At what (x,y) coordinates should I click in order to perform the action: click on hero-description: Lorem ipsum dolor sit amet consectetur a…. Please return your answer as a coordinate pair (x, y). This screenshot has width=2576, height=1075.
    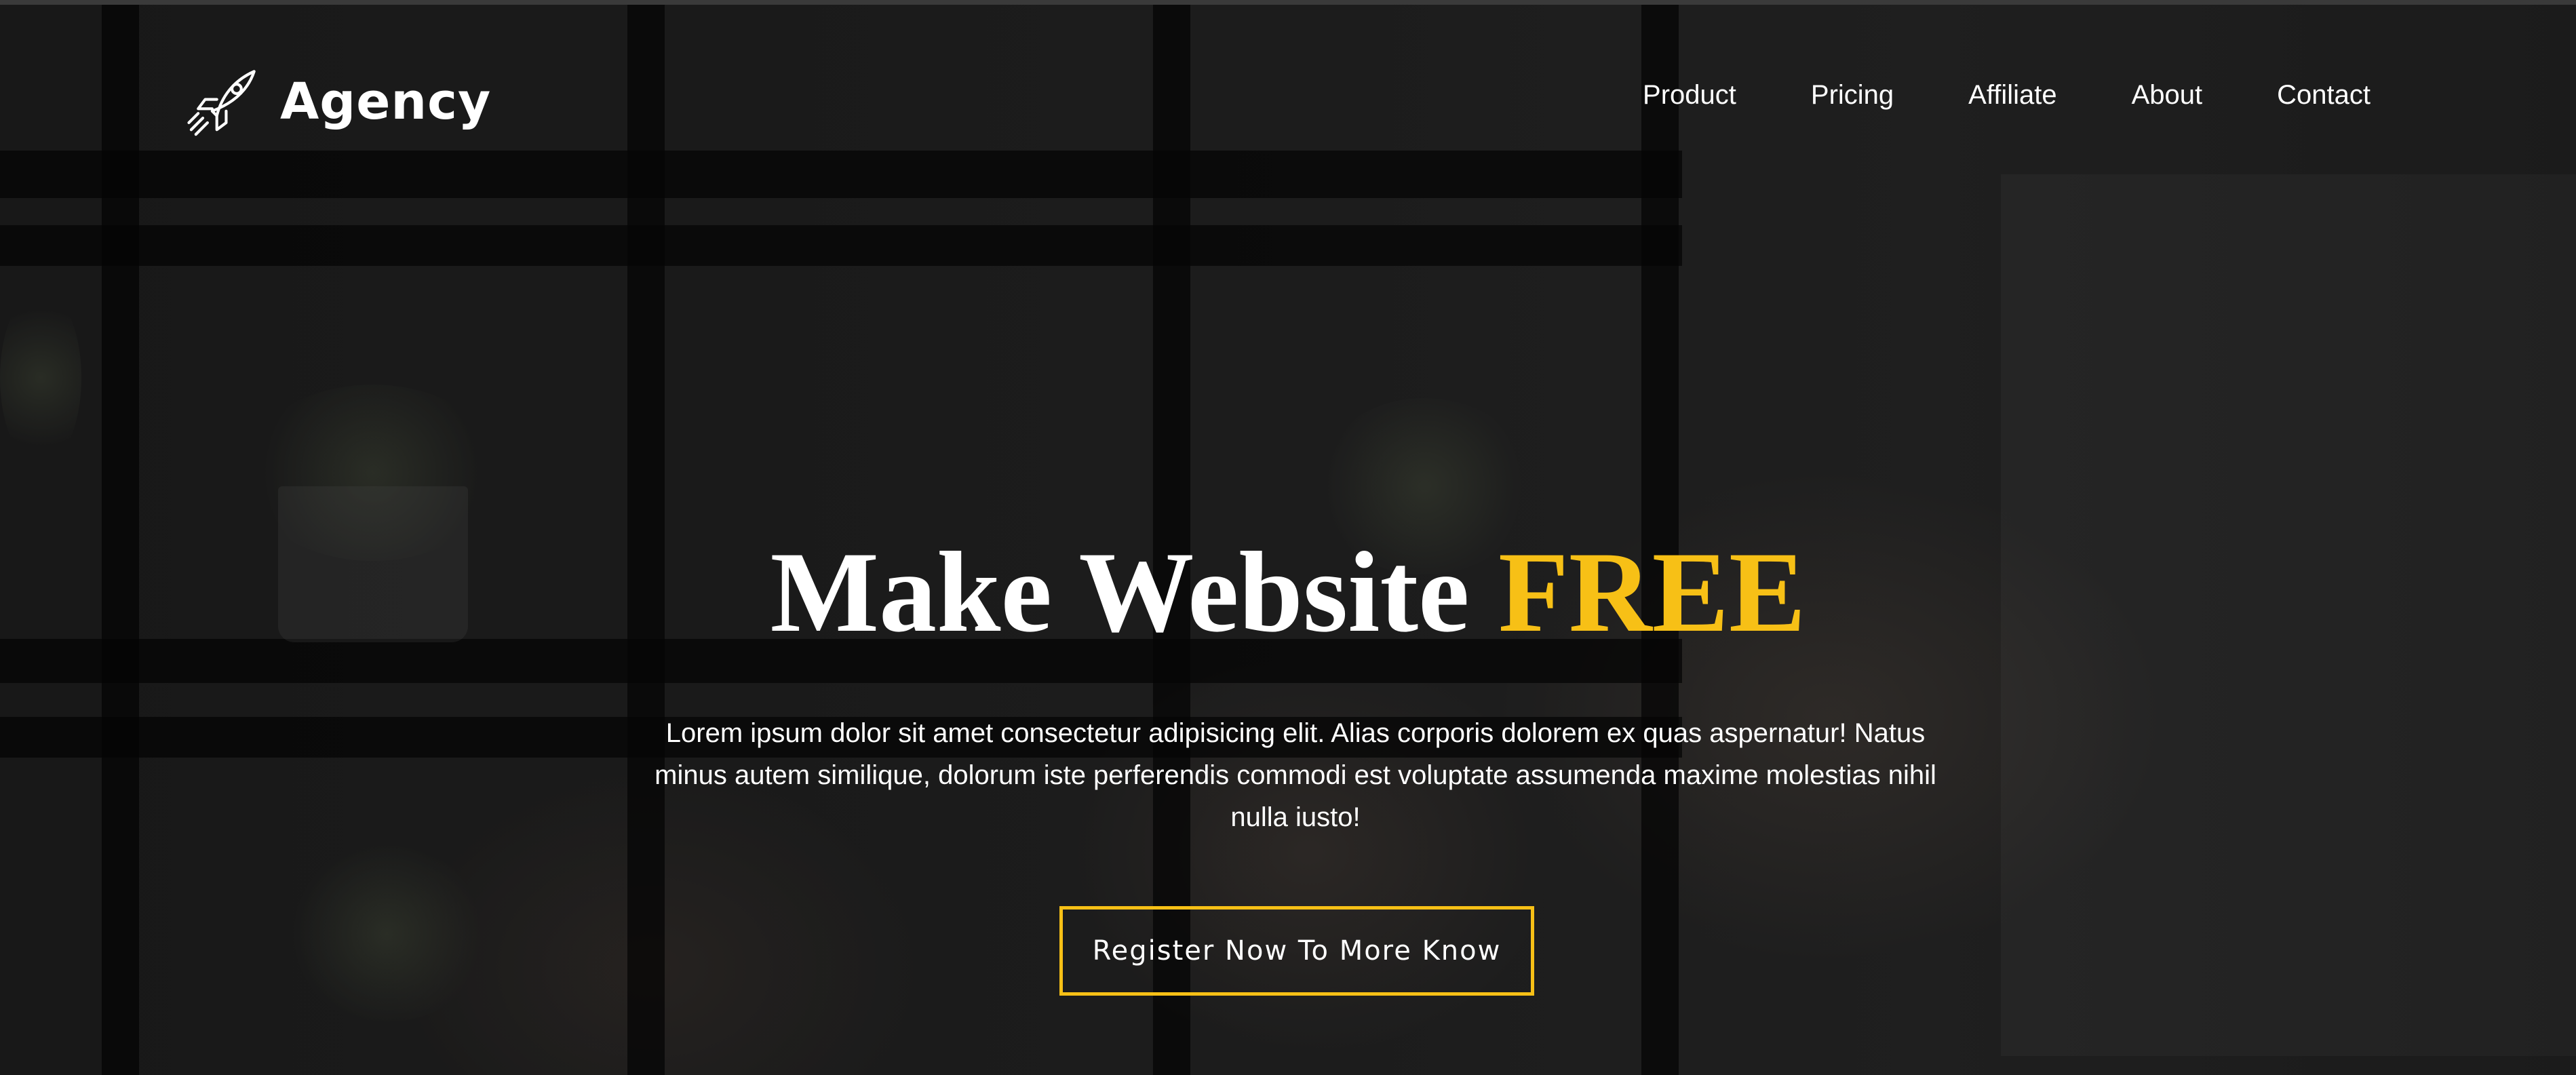
    Looking at the image, I should click on (1295, 775).